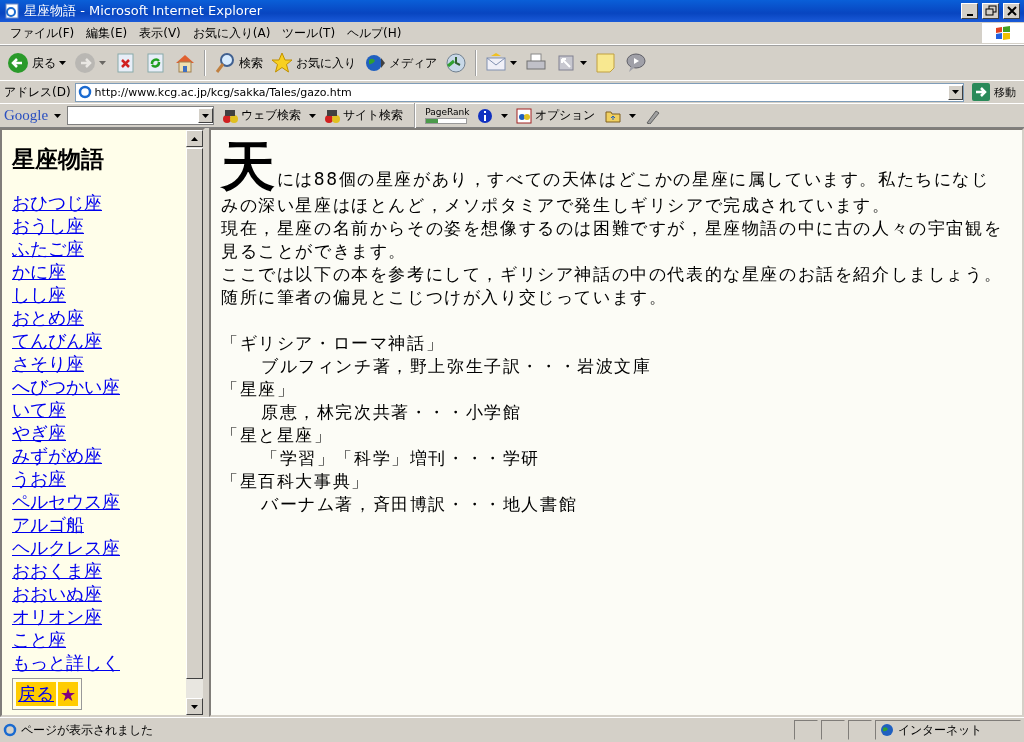 Image resolution: width=1024 pixels, height=742 pixels. What do you see at coordinates (48, 225) in the screenshot?
I see `sidebar-link: おうし座` at bounding box center [48, 225].